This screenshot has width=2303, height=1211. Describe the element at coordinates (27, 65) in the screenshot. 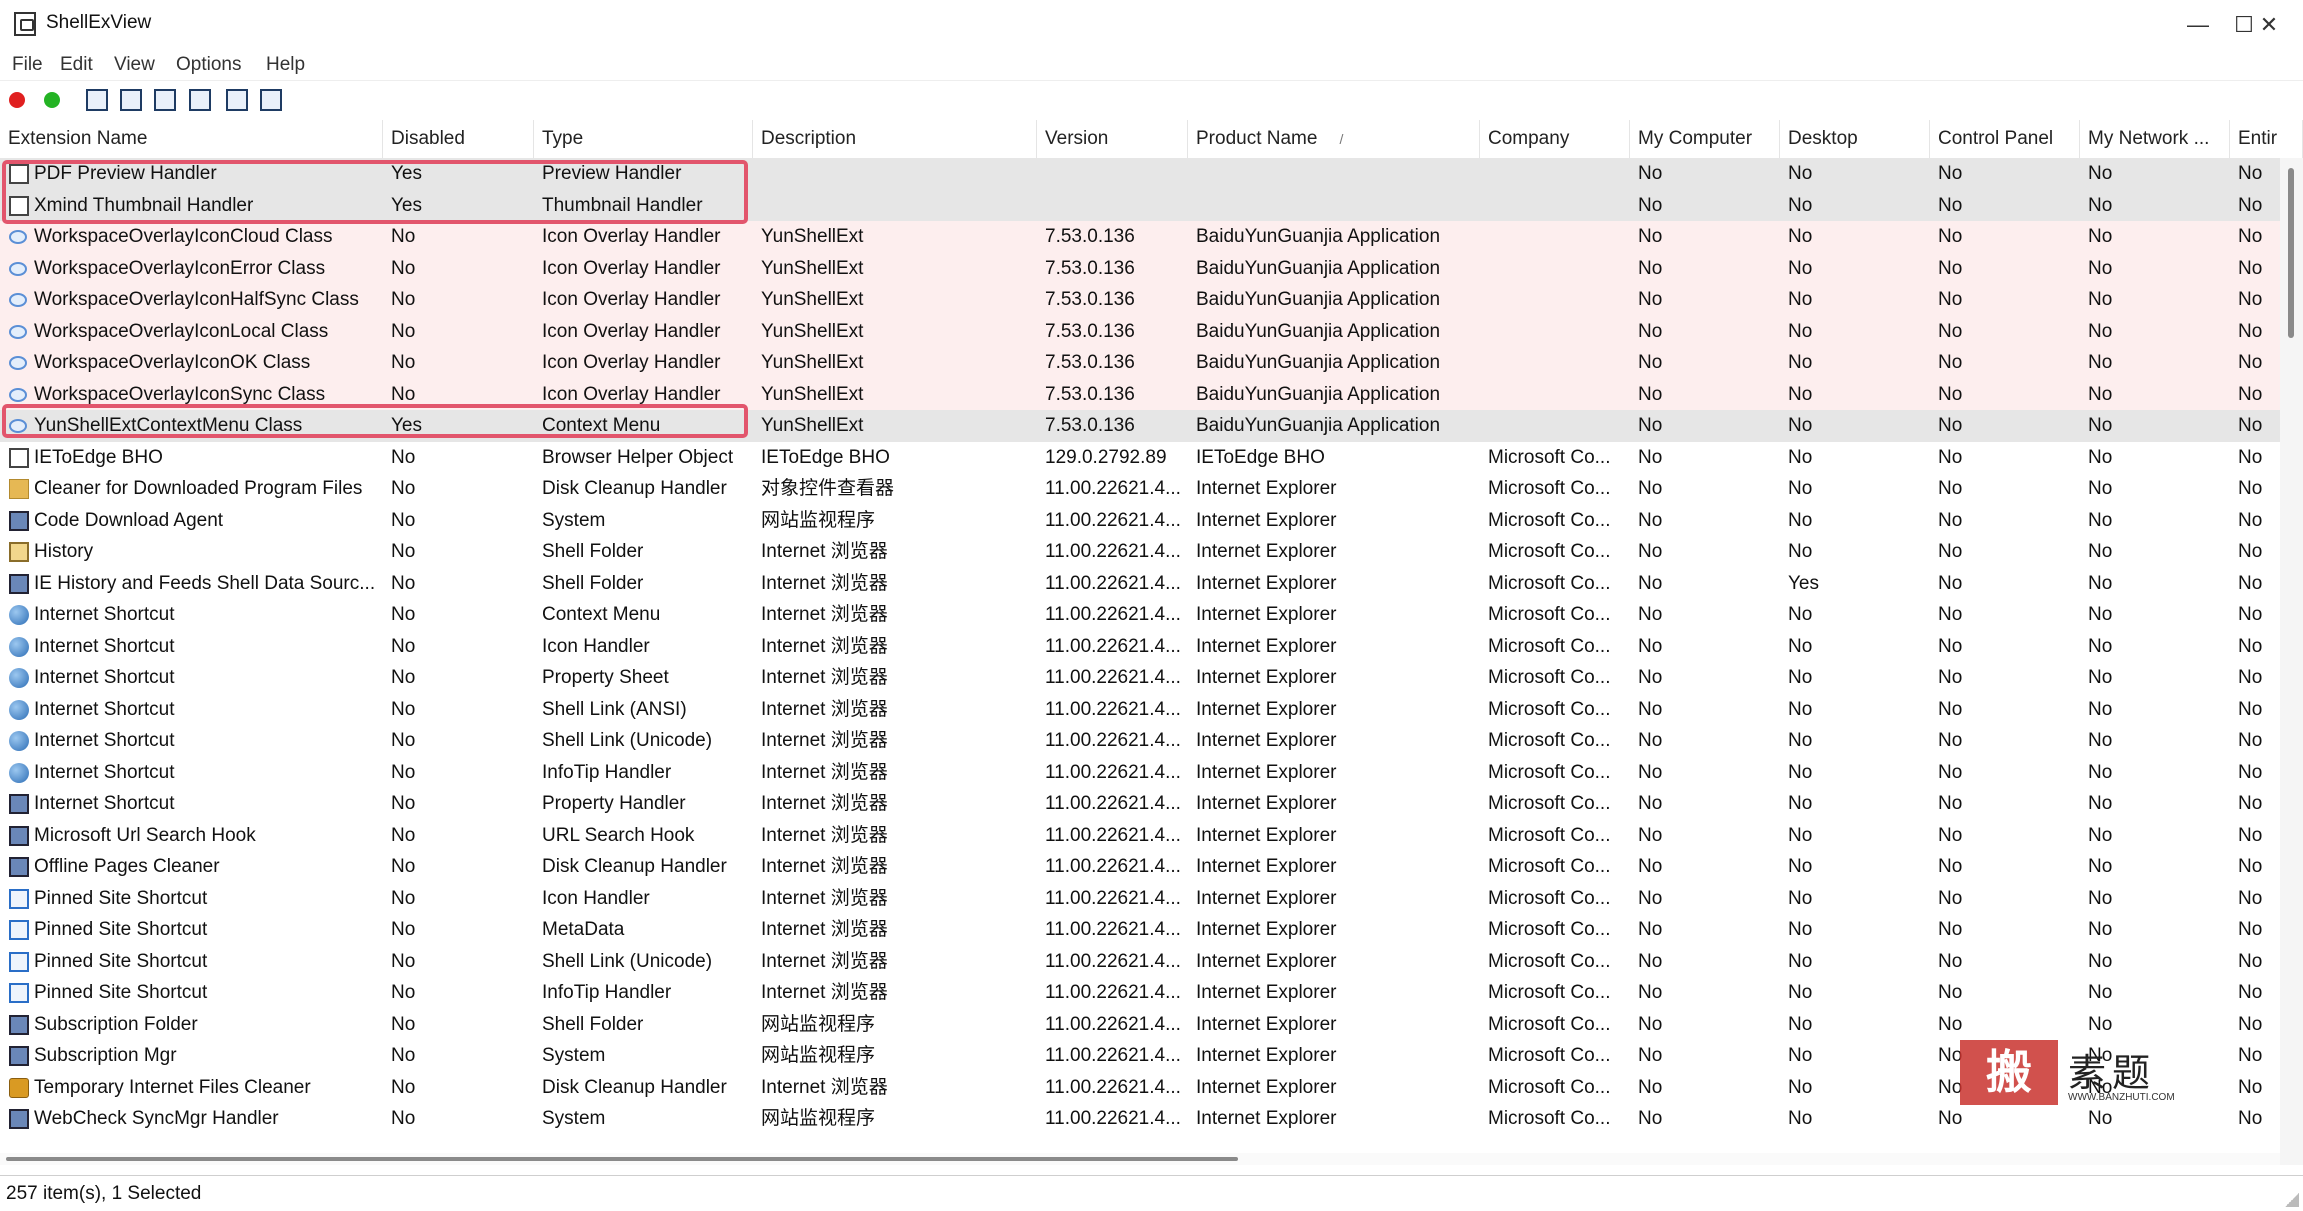

I see `menu-file: File` at that location.